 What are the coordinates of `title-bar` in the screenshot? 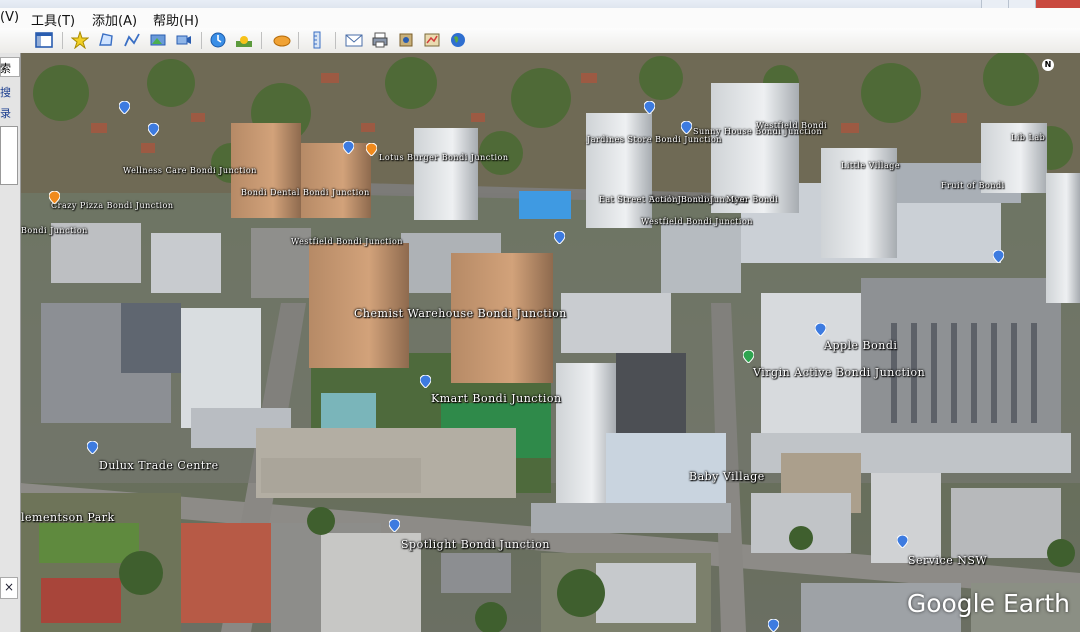 It's located at (540, 4).